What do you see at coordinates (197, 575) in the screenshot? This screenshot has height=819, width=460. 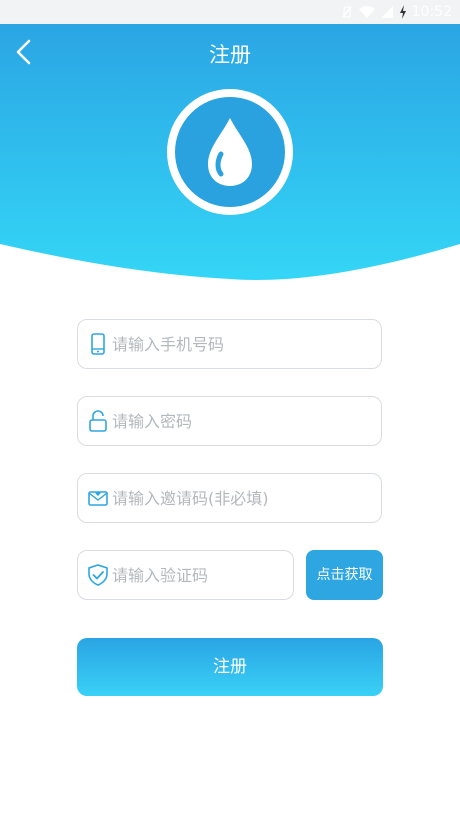 I see `verification-code-input` at bounding box center [197, 575].